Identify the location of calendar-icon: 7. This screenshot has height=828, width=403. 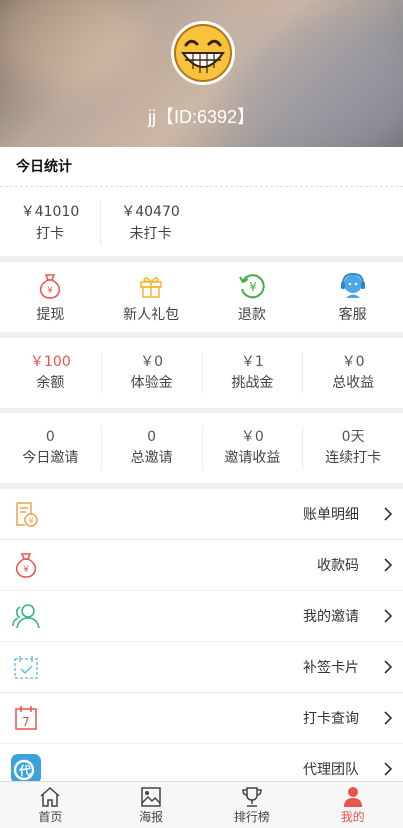
(26, 718).